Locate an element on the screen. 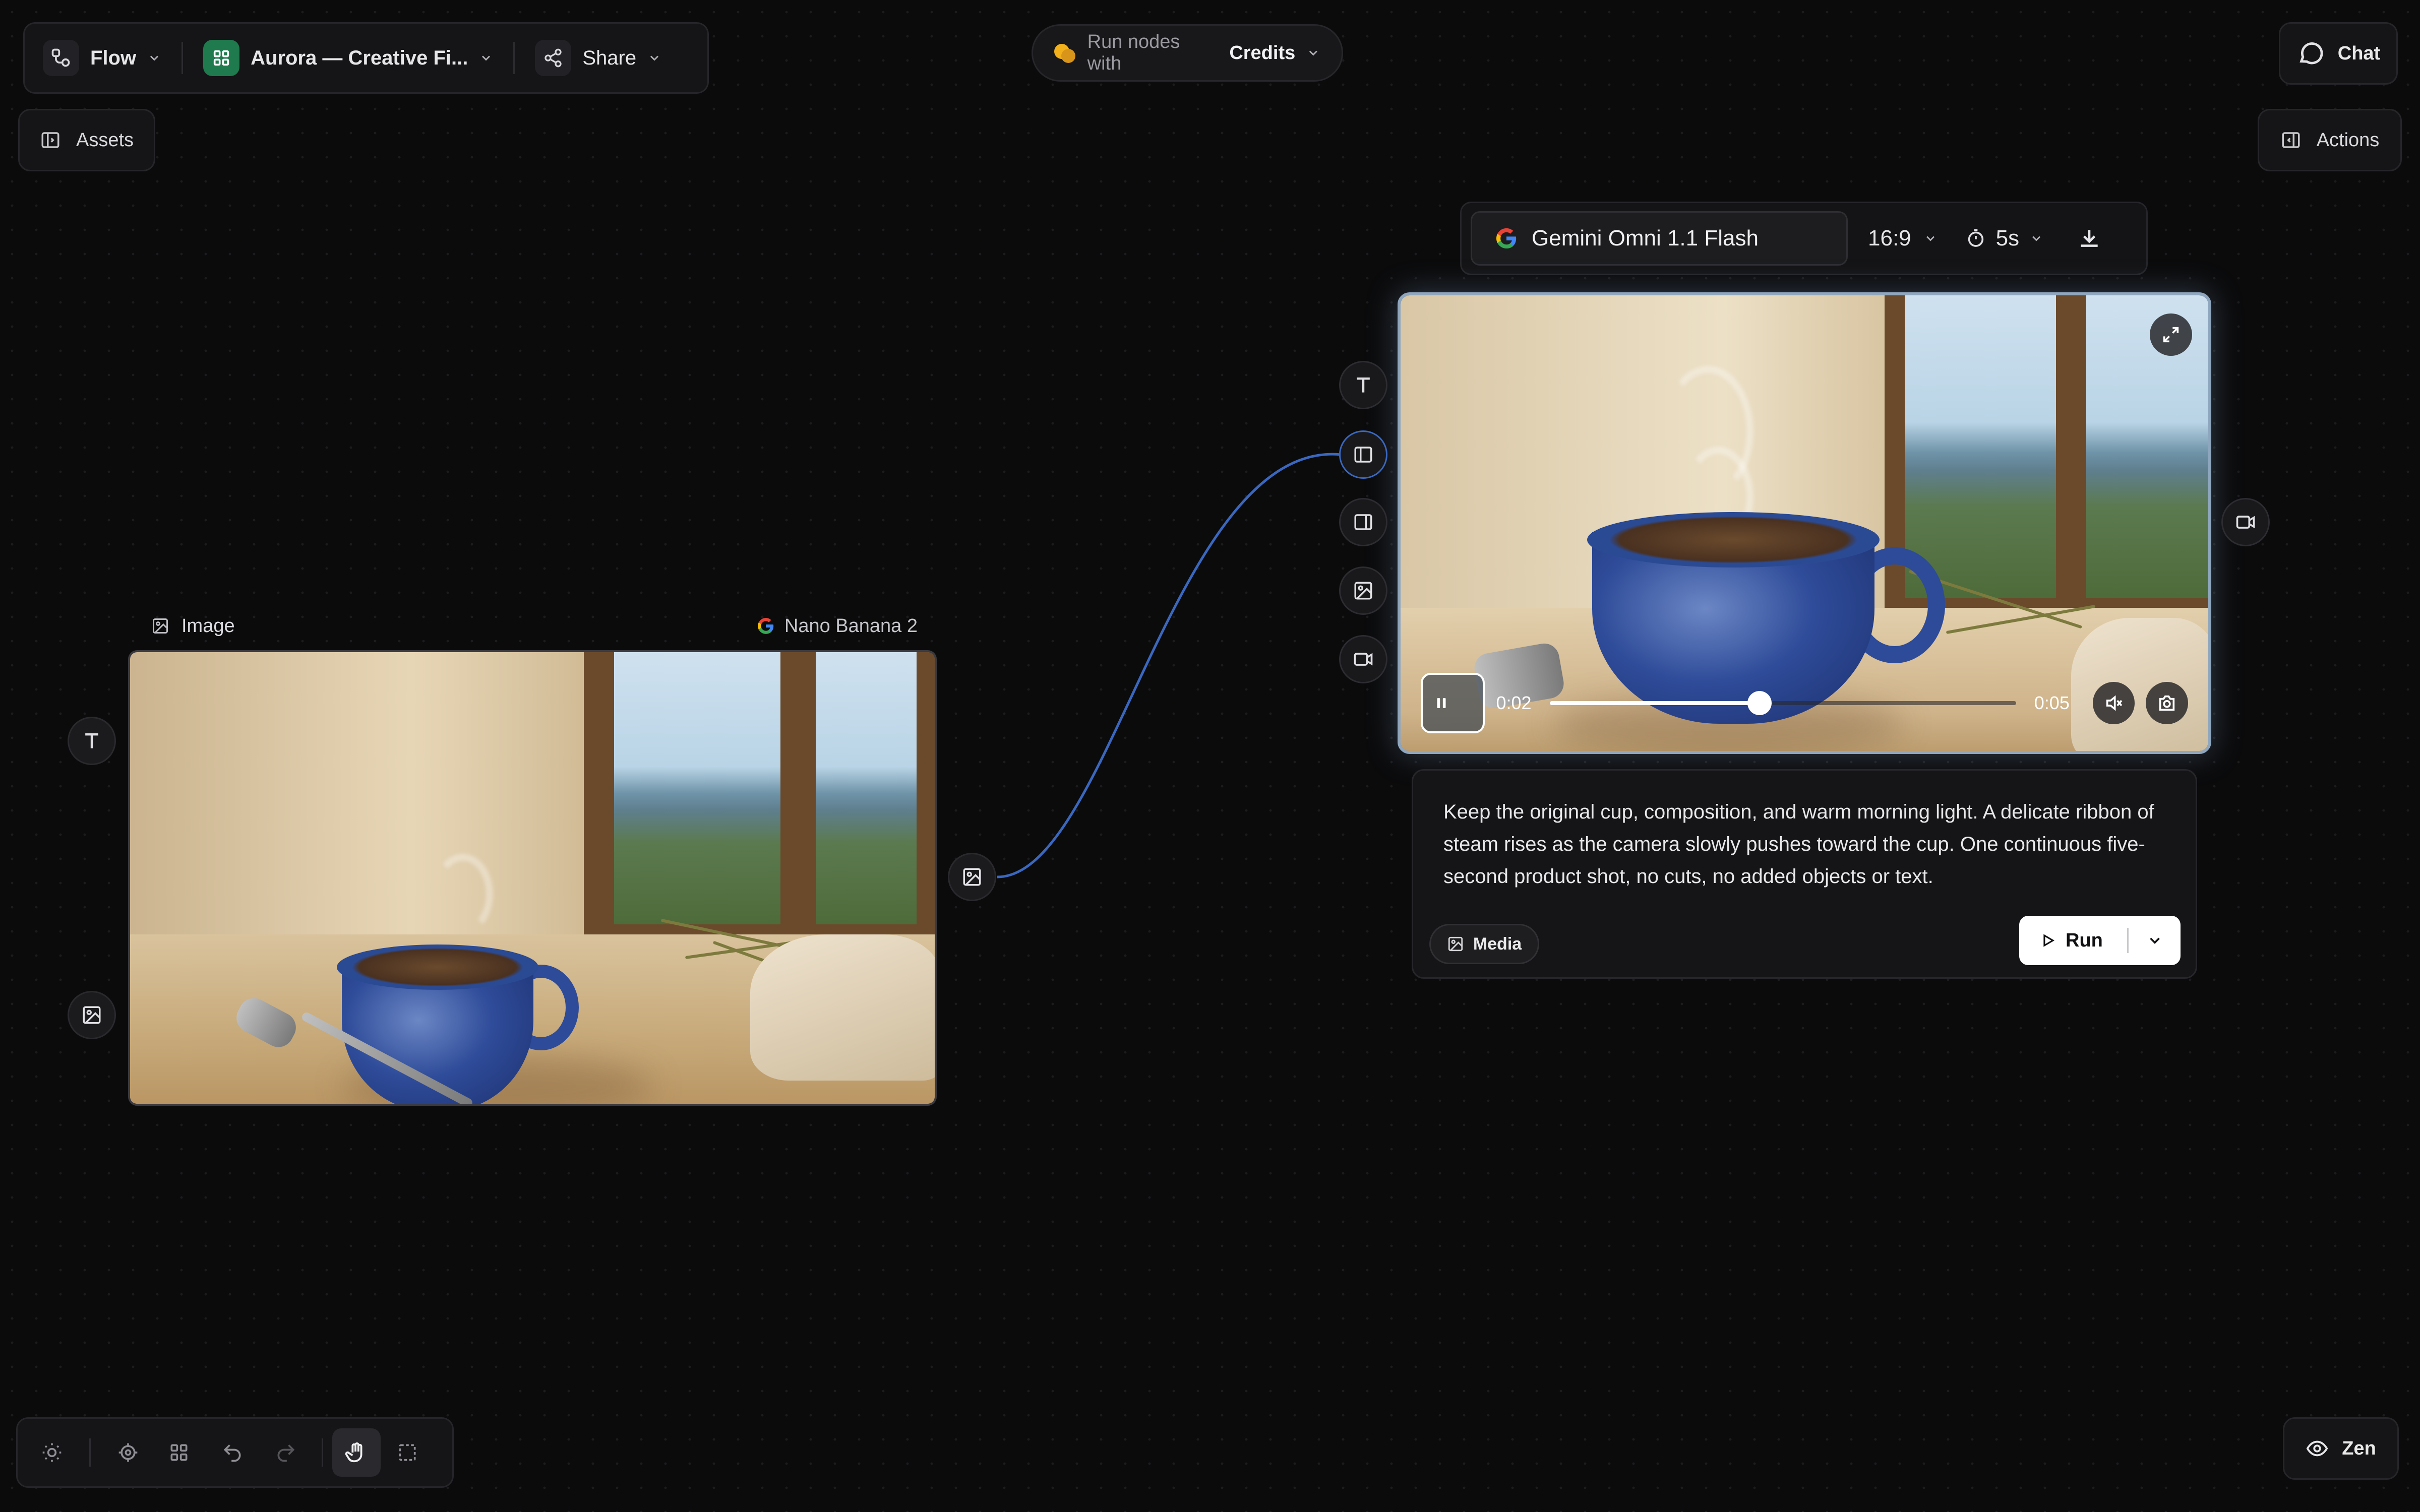 Image resolution: width=2420 pixels, height=1512 pixels. play-icon is located at coordinates (2049, 940).